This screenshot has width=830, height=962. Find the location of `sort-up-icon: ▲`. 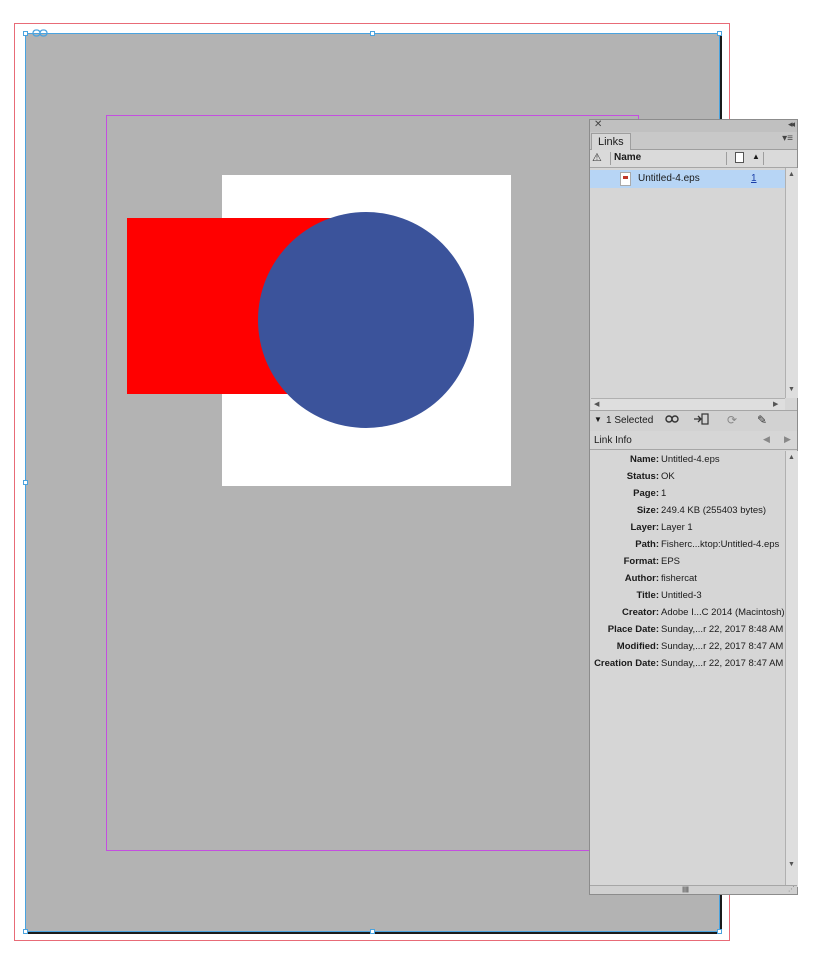

sort-up-icon: ▲ is located at coordinates (756, 156).